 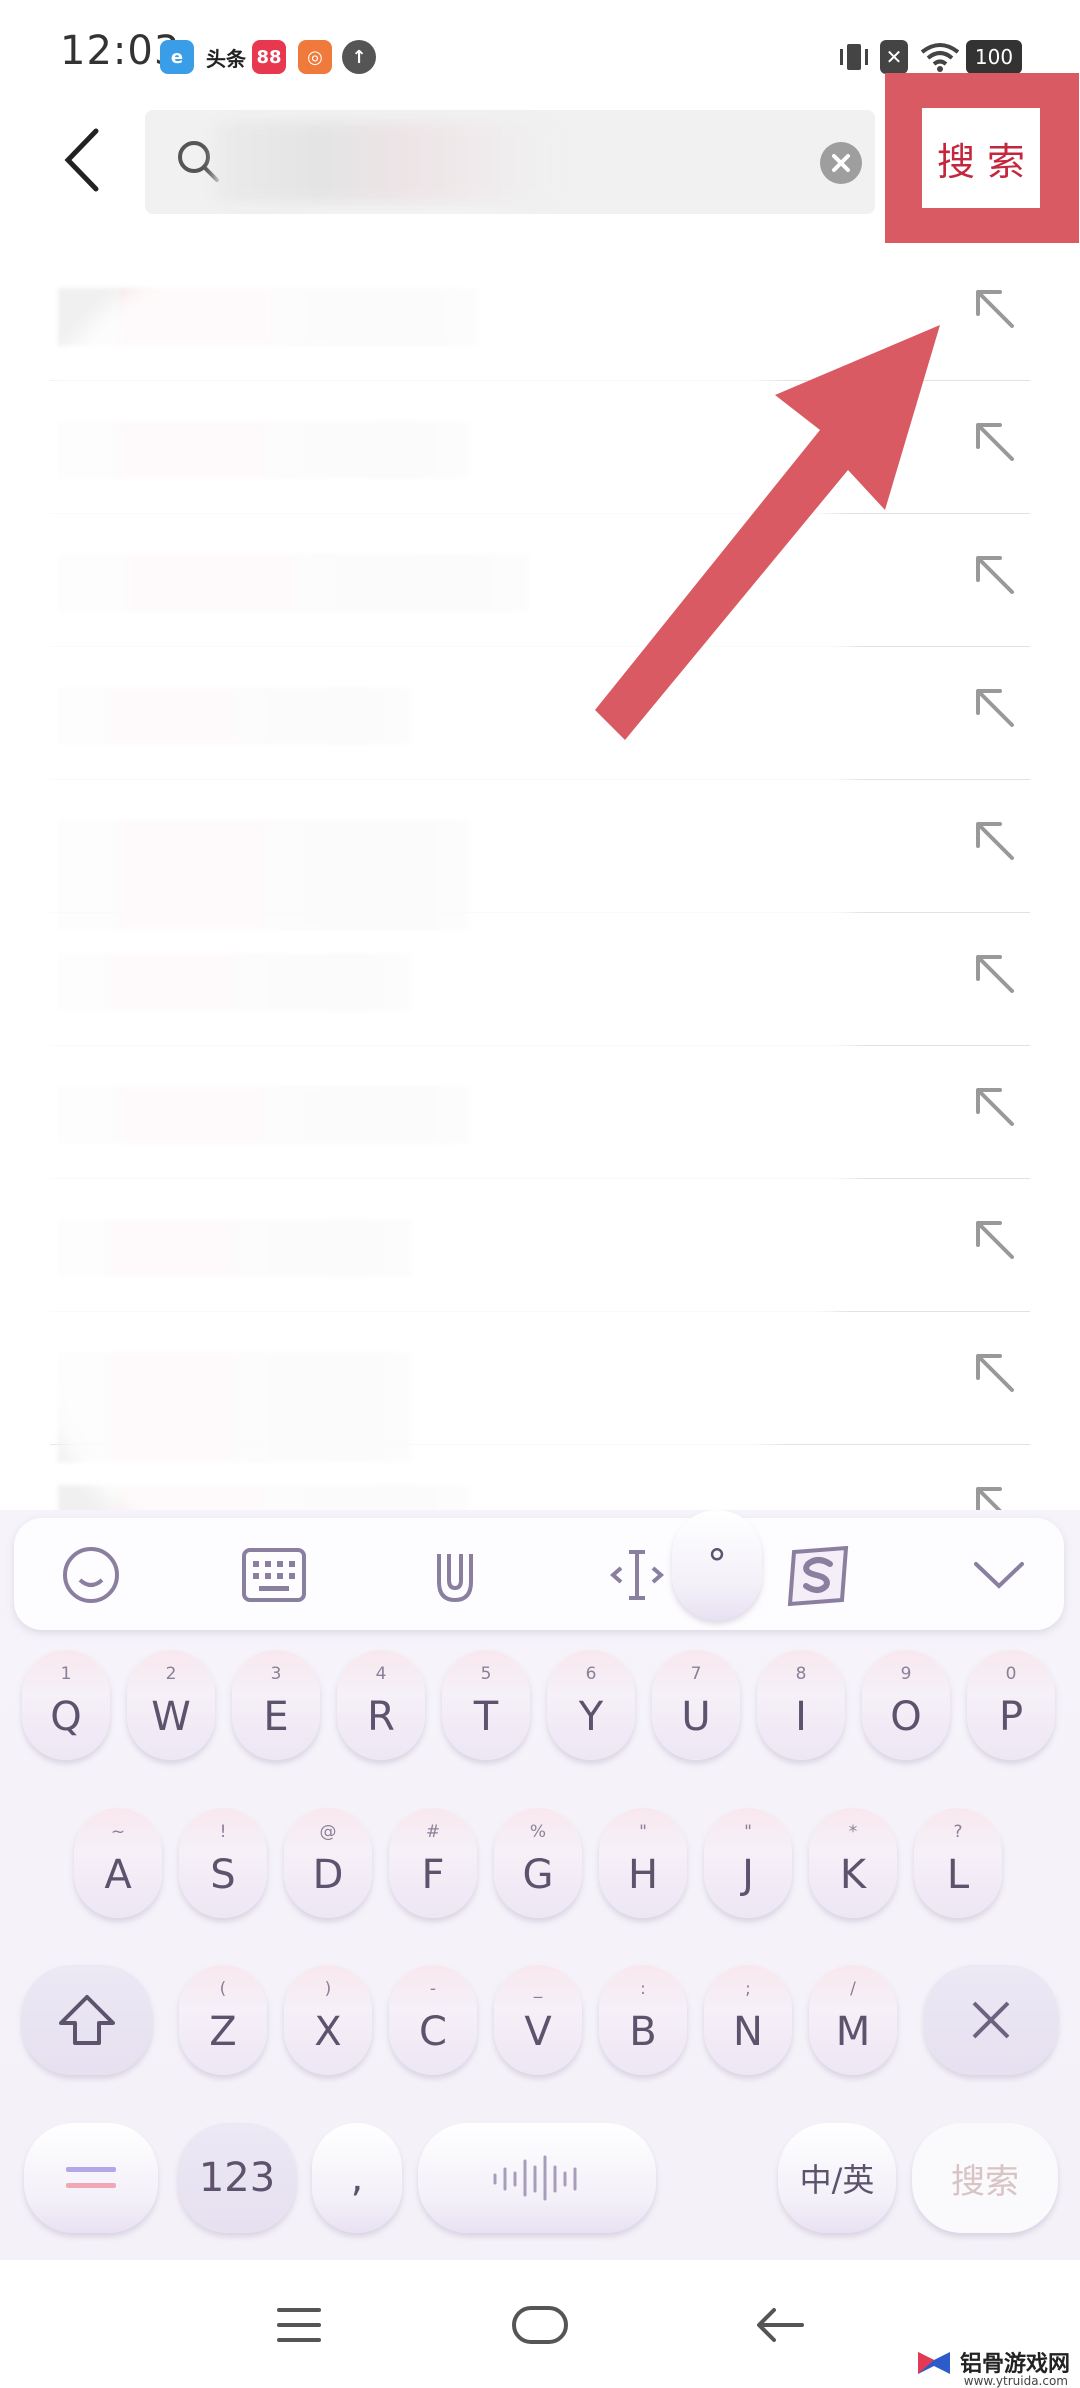 I want to click on key-p: 0P, so click(x=1011, y=1705).